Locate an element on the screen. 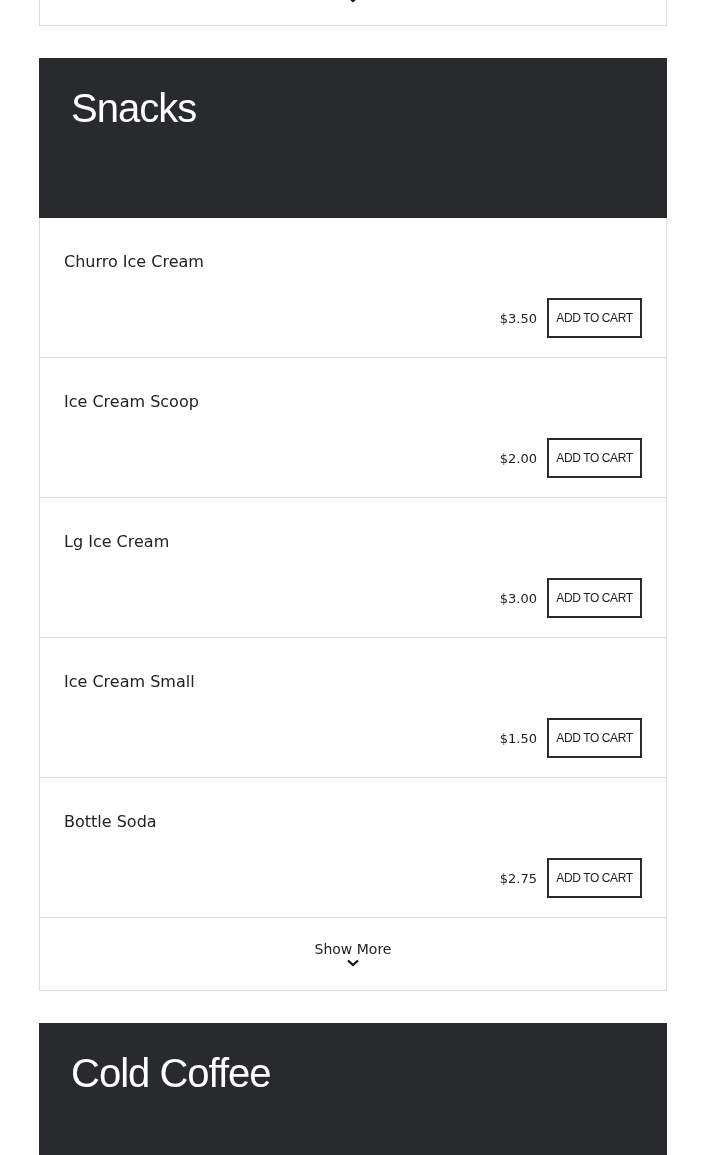 The image size is (705, 1155). item-name: Ice Cream Small is located at coordinates (130, 681).